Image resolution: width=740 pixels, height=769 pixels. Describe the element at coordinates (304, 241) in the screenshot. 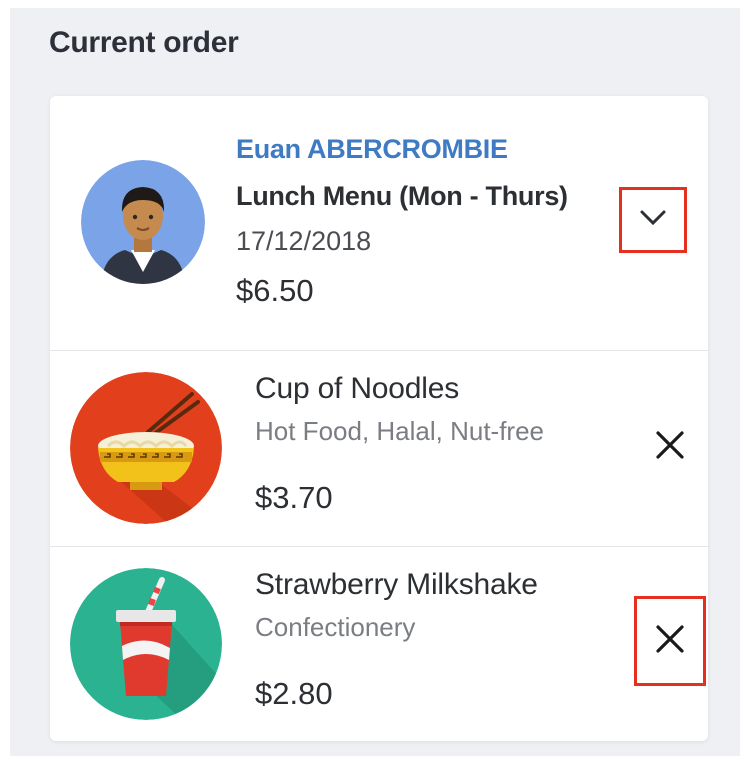

I see `order-date: 17/12/2018` at that location.